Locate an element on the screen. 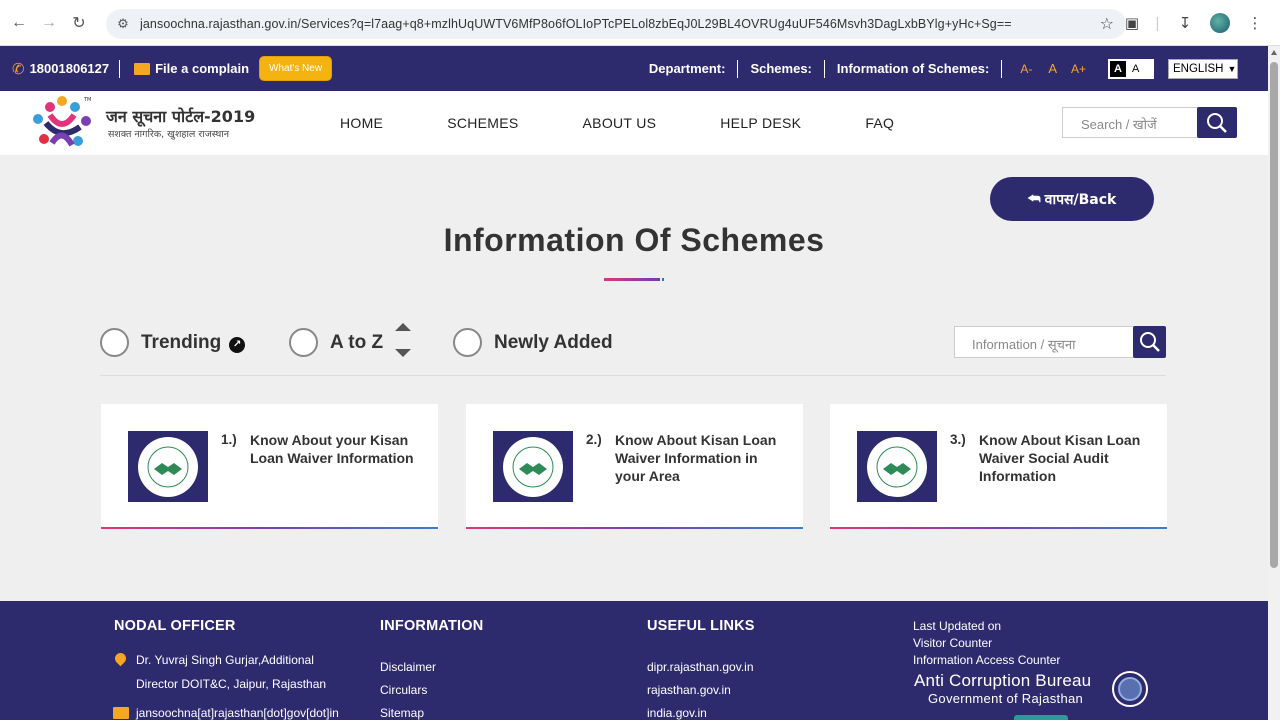 Image resolution: width=1280 pixels, height=720 pixels. site-search-input: Search / खोजें is located at coordinates (1130, 122).